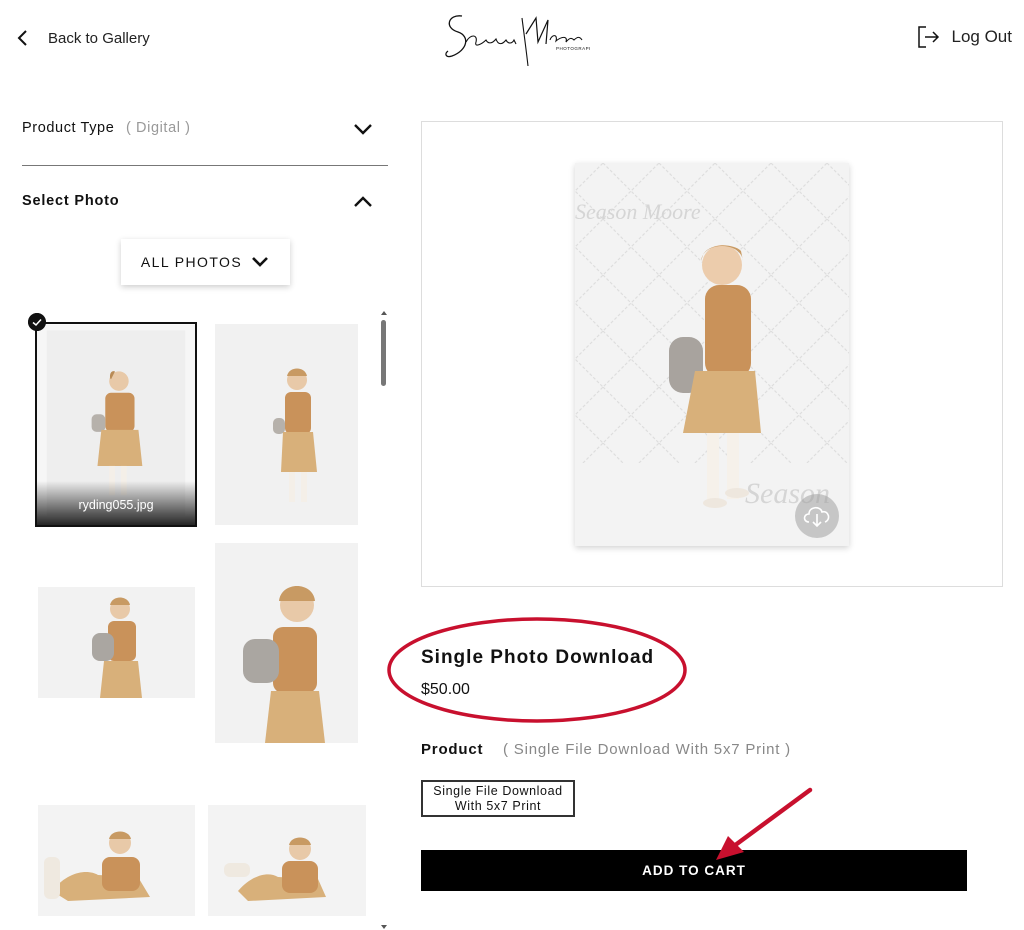  I want to click on highlight-annotation, so click(537, 670).